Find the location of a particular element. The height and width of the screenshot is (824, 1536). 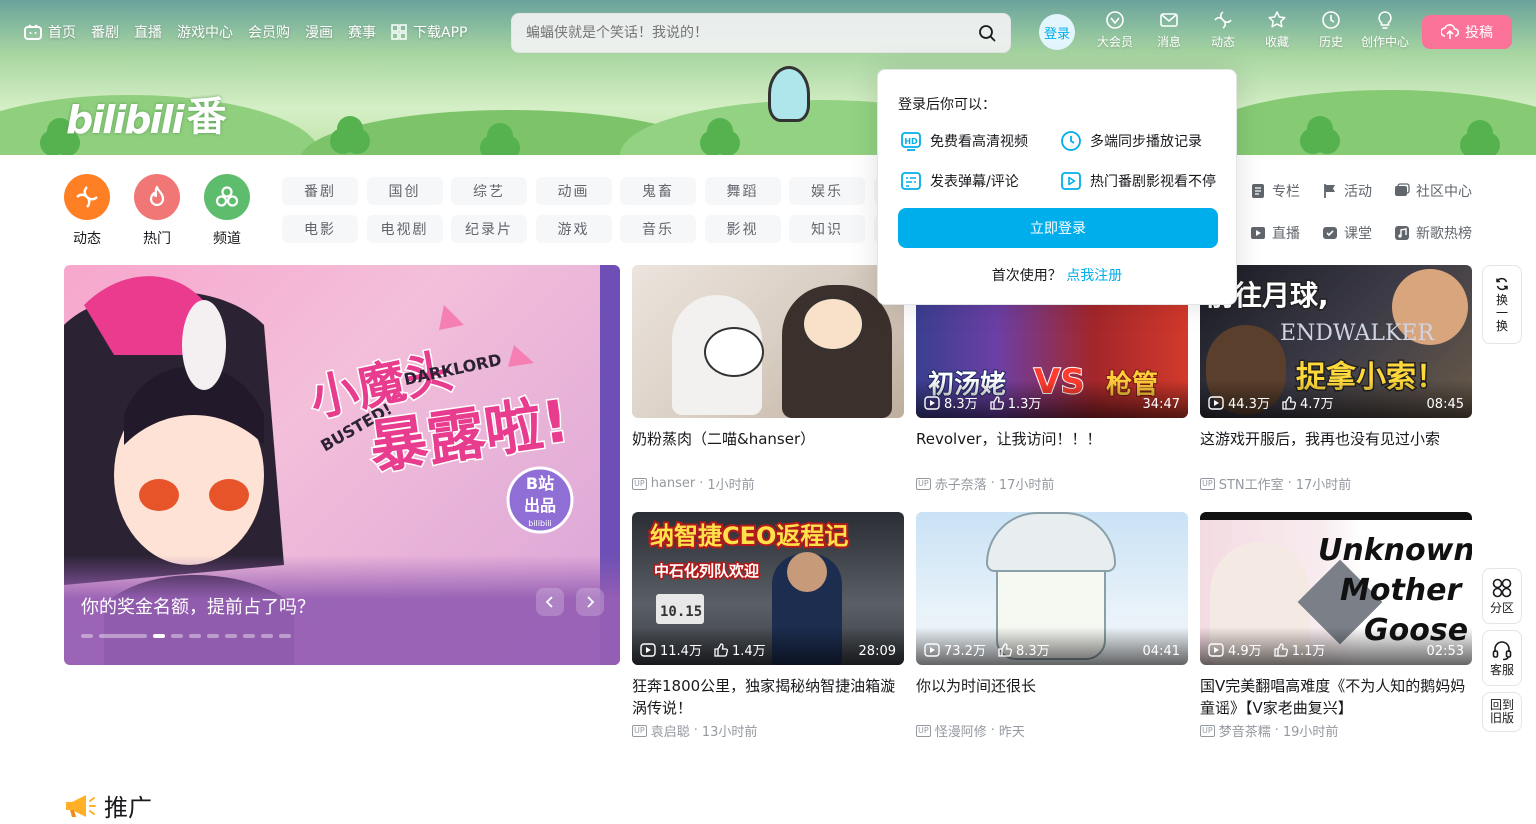

region-button: 分区 is located at coordinates (1502, 596).